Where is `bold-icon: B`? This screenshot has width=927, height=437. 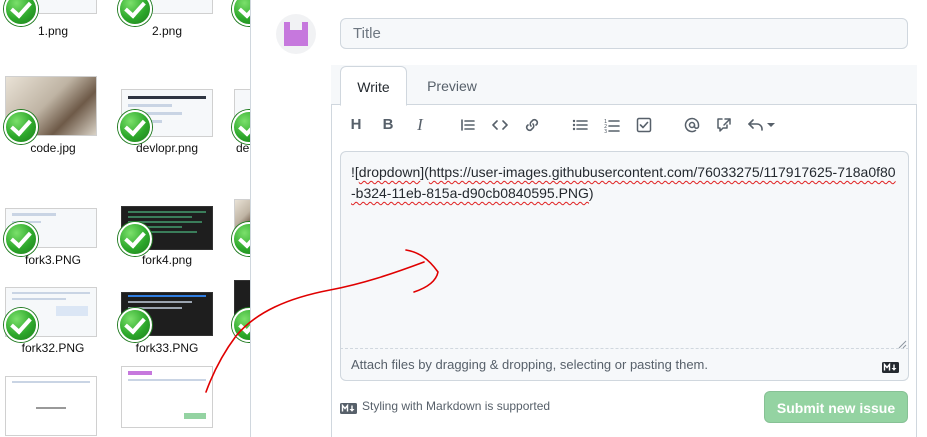
bold-icon: B is located at coordinates (388, 125).